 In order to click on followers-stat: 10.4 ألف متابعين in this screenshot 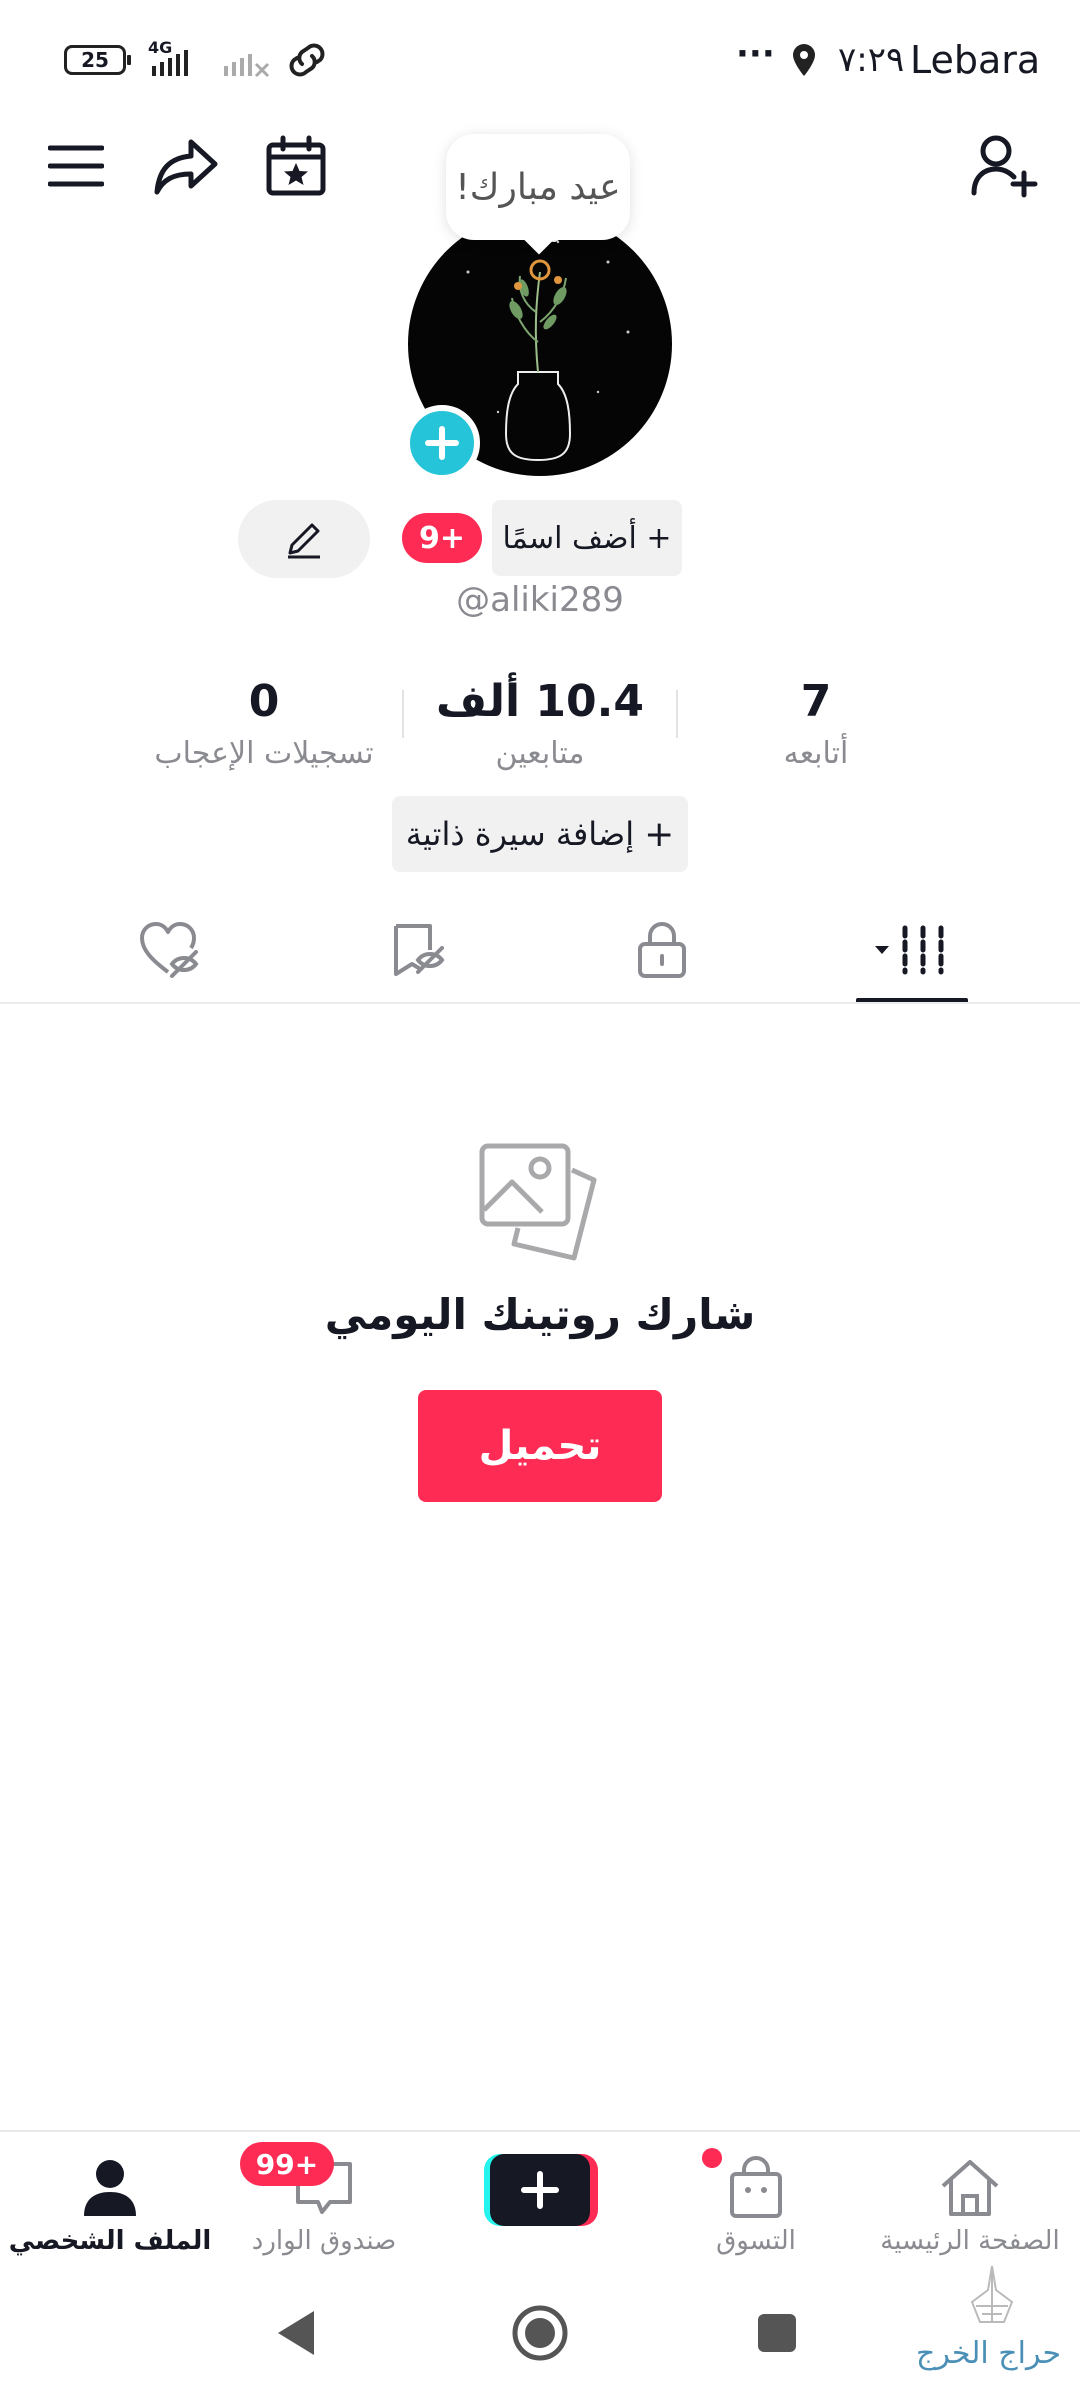, I will do `click(540, 724)`.